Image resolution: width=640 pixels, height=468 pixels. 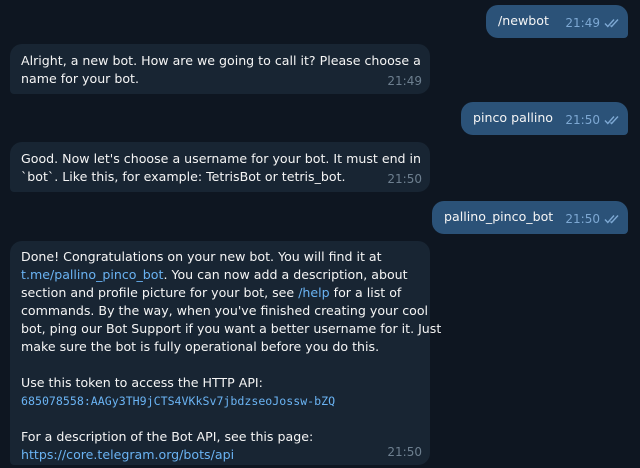 I want to click on message-text-line: name for your bot., so click(x=80, y=78).